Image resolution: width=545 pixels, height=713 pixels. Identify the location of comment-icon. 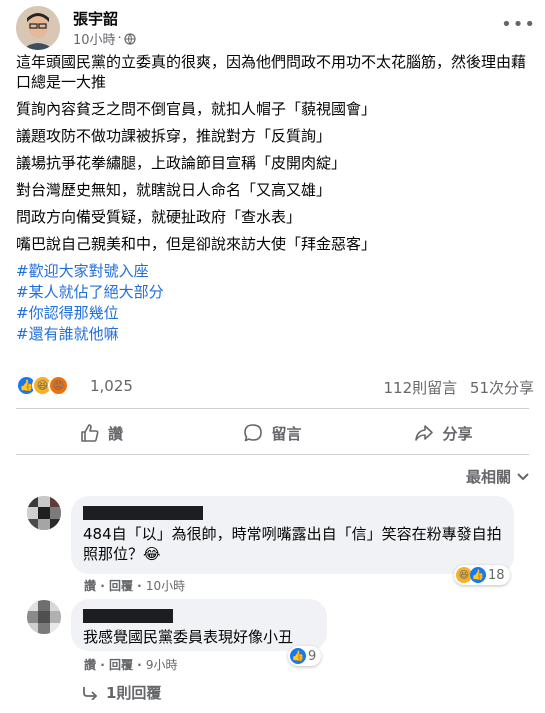
(253, 433).